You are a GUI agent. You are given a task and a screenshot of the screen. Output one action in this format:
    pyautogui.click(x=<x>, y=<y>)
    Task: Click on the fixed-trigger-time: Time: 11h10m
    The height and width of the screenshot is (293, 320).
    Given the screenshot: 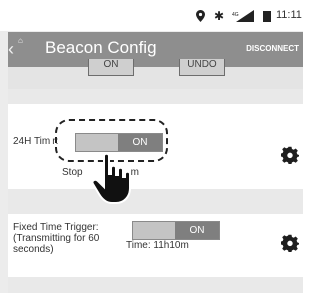 What is the action you would take?
    pyautogui.click(x=157, y=245)
    